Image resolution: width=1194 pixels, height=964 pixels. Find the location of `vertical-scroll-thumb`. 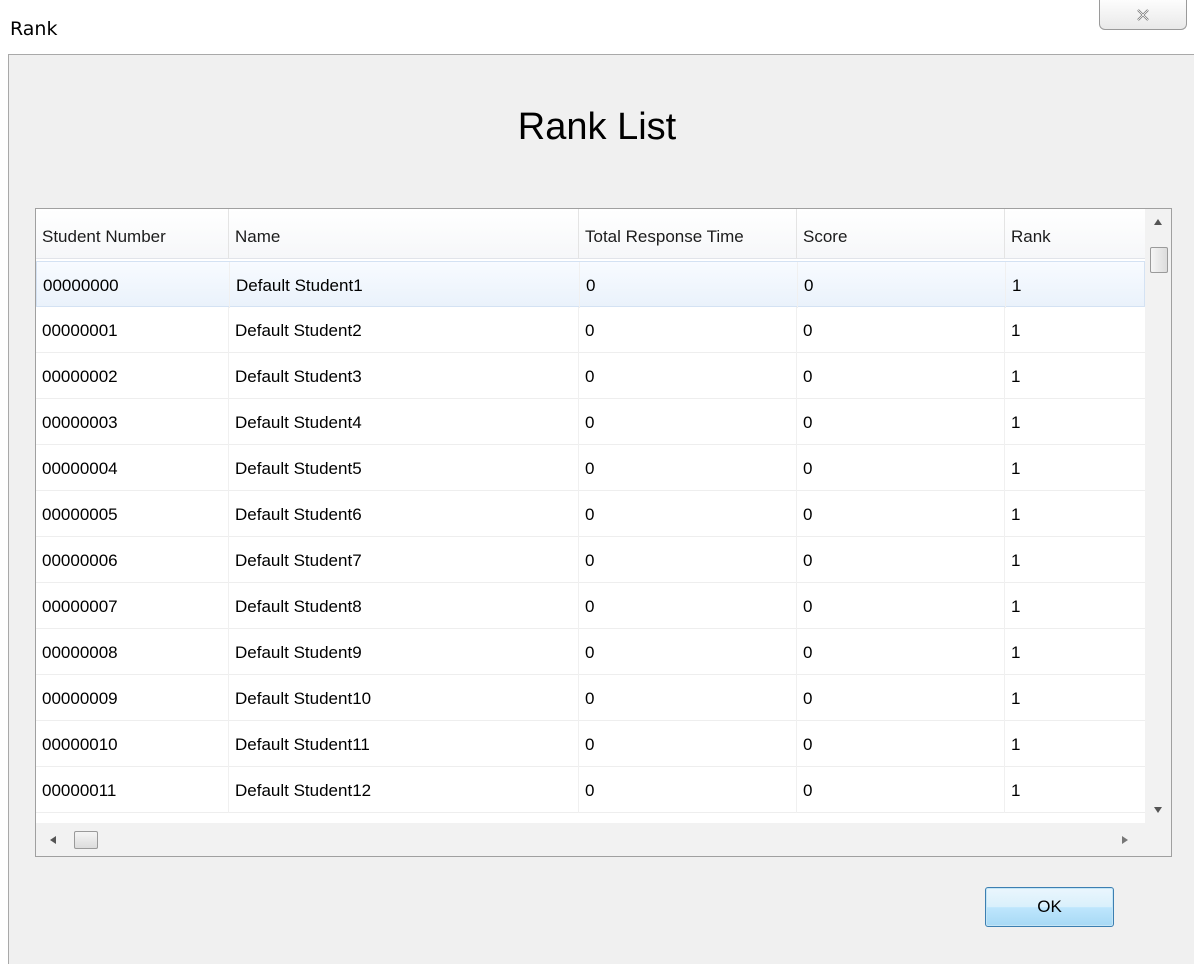

vertical-scroll-thumb is located at coordinates (1159, 260).